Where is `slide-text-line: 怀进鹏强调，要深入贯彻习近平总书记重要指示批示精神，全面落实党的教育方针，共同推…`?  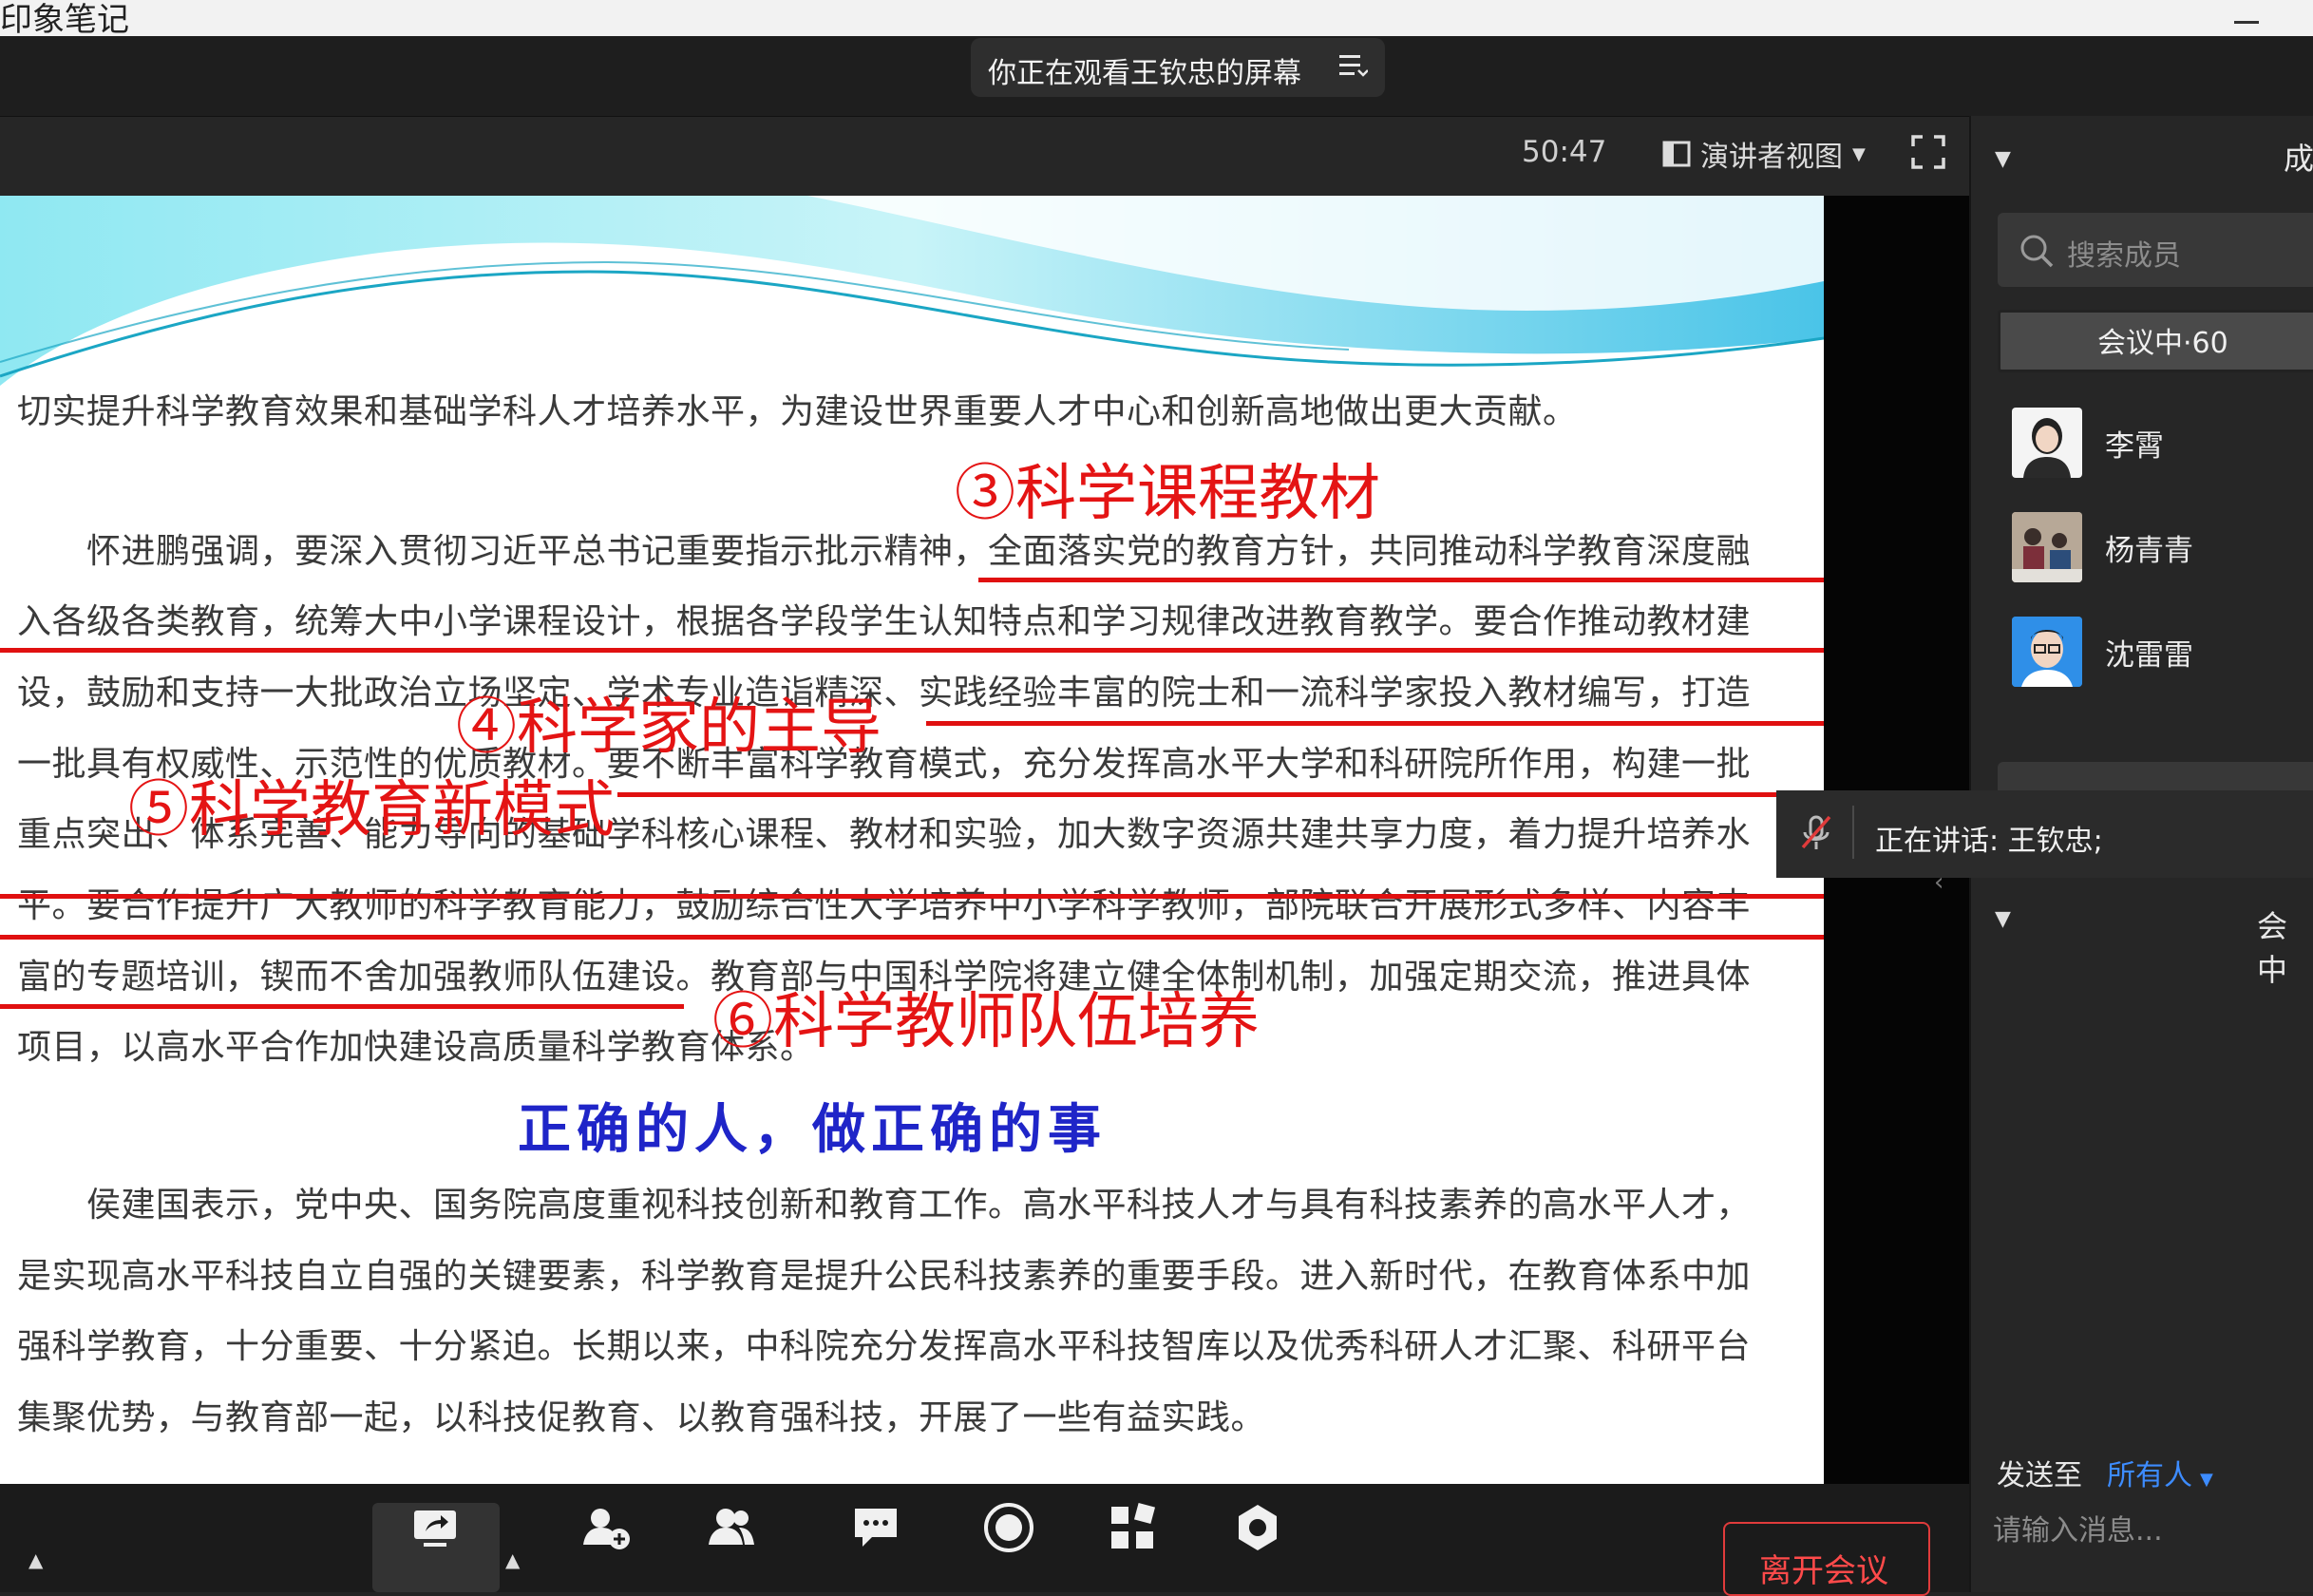 slide-text-line: 怀进鹏强调，要深入贯彻习近平总书记重要指示批示精神，全面落实党的教育方针，共同推… is located at coordinates (884, 551).